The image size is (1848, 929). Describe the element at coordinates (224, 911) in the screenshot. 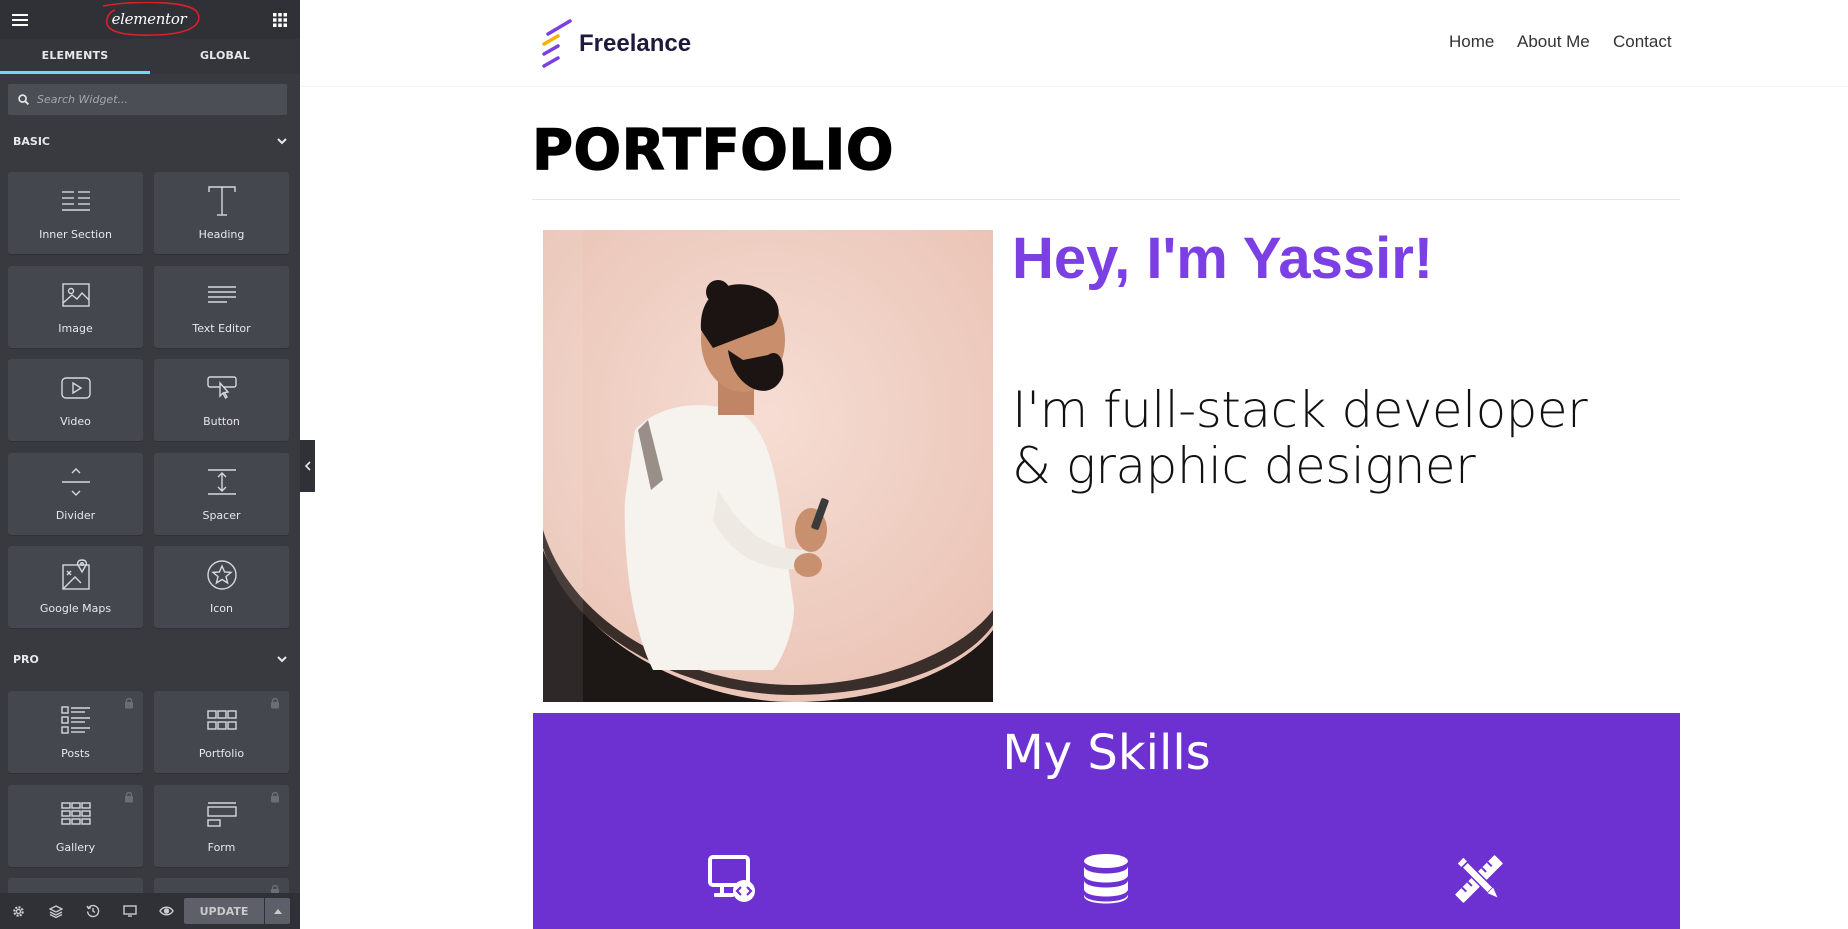

I see `update-button: UPDATE` at that location.